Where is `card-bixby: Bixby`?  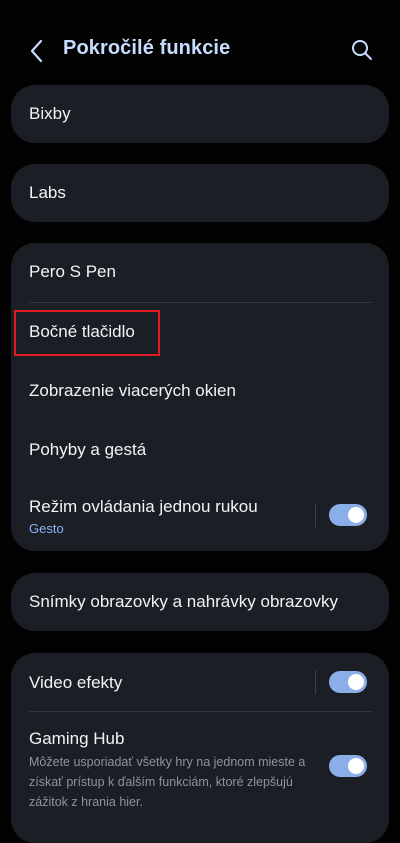
card-bixby: Bixby is located at coordinates (200, 114).